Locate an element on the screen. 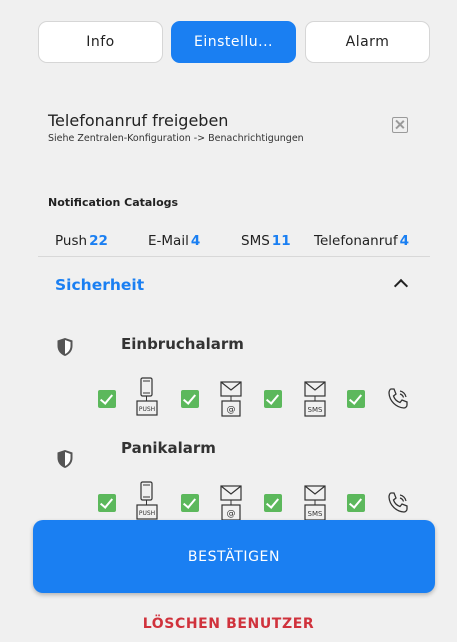 The image size is (457, 642). phone-call-title: Telefonanruf freigeben is located at coordinates (138, 120).